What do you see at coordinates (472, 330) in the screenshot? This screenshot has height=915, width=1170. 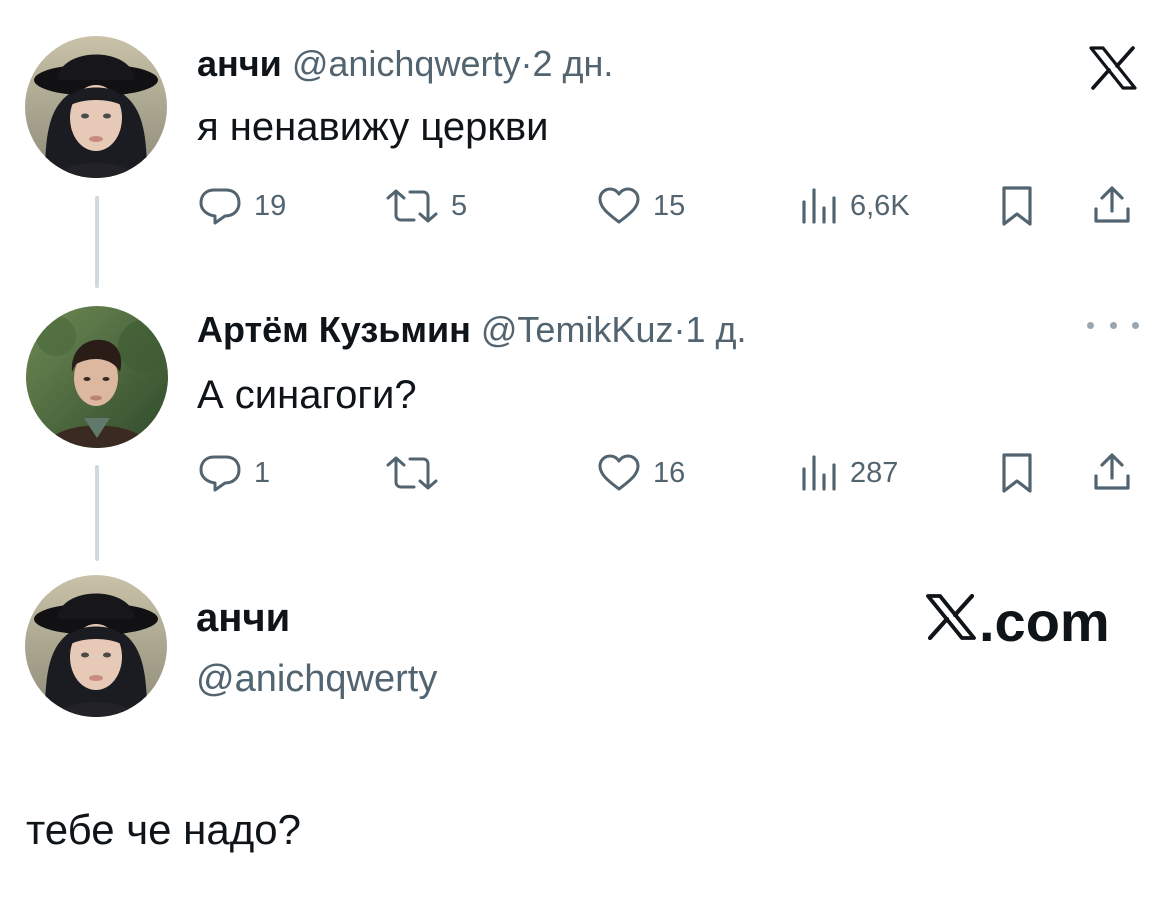 I see `tweet2-header: Артём Кузьмин @TemikKuz·1 д.` at bounding box center [472, 330].